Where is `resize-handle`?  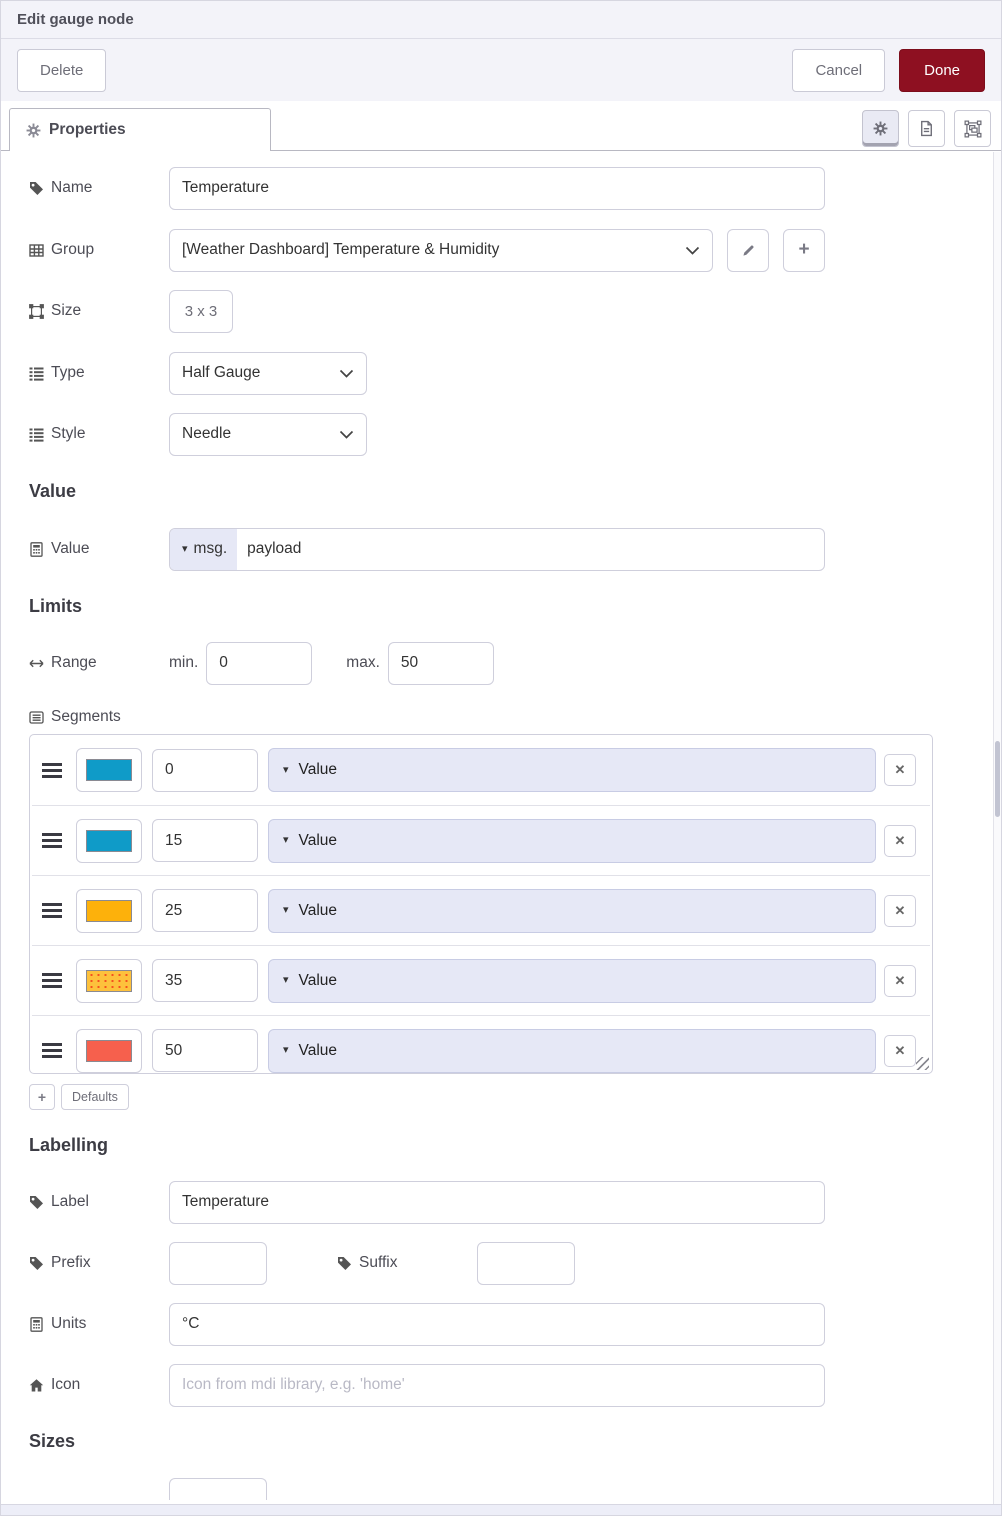
resize-handle is located at coordinates (922, 1063).